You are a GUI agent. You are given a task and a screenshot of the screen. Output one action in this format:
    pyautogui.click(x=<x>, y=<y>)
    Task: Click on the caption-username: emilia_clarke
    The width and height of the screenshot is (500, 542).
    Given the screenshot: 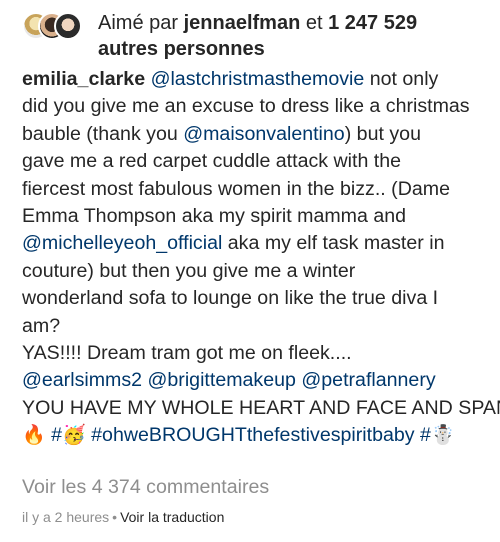 What is the action you would take?
    pyautogui.click(x=83, y=79)
    